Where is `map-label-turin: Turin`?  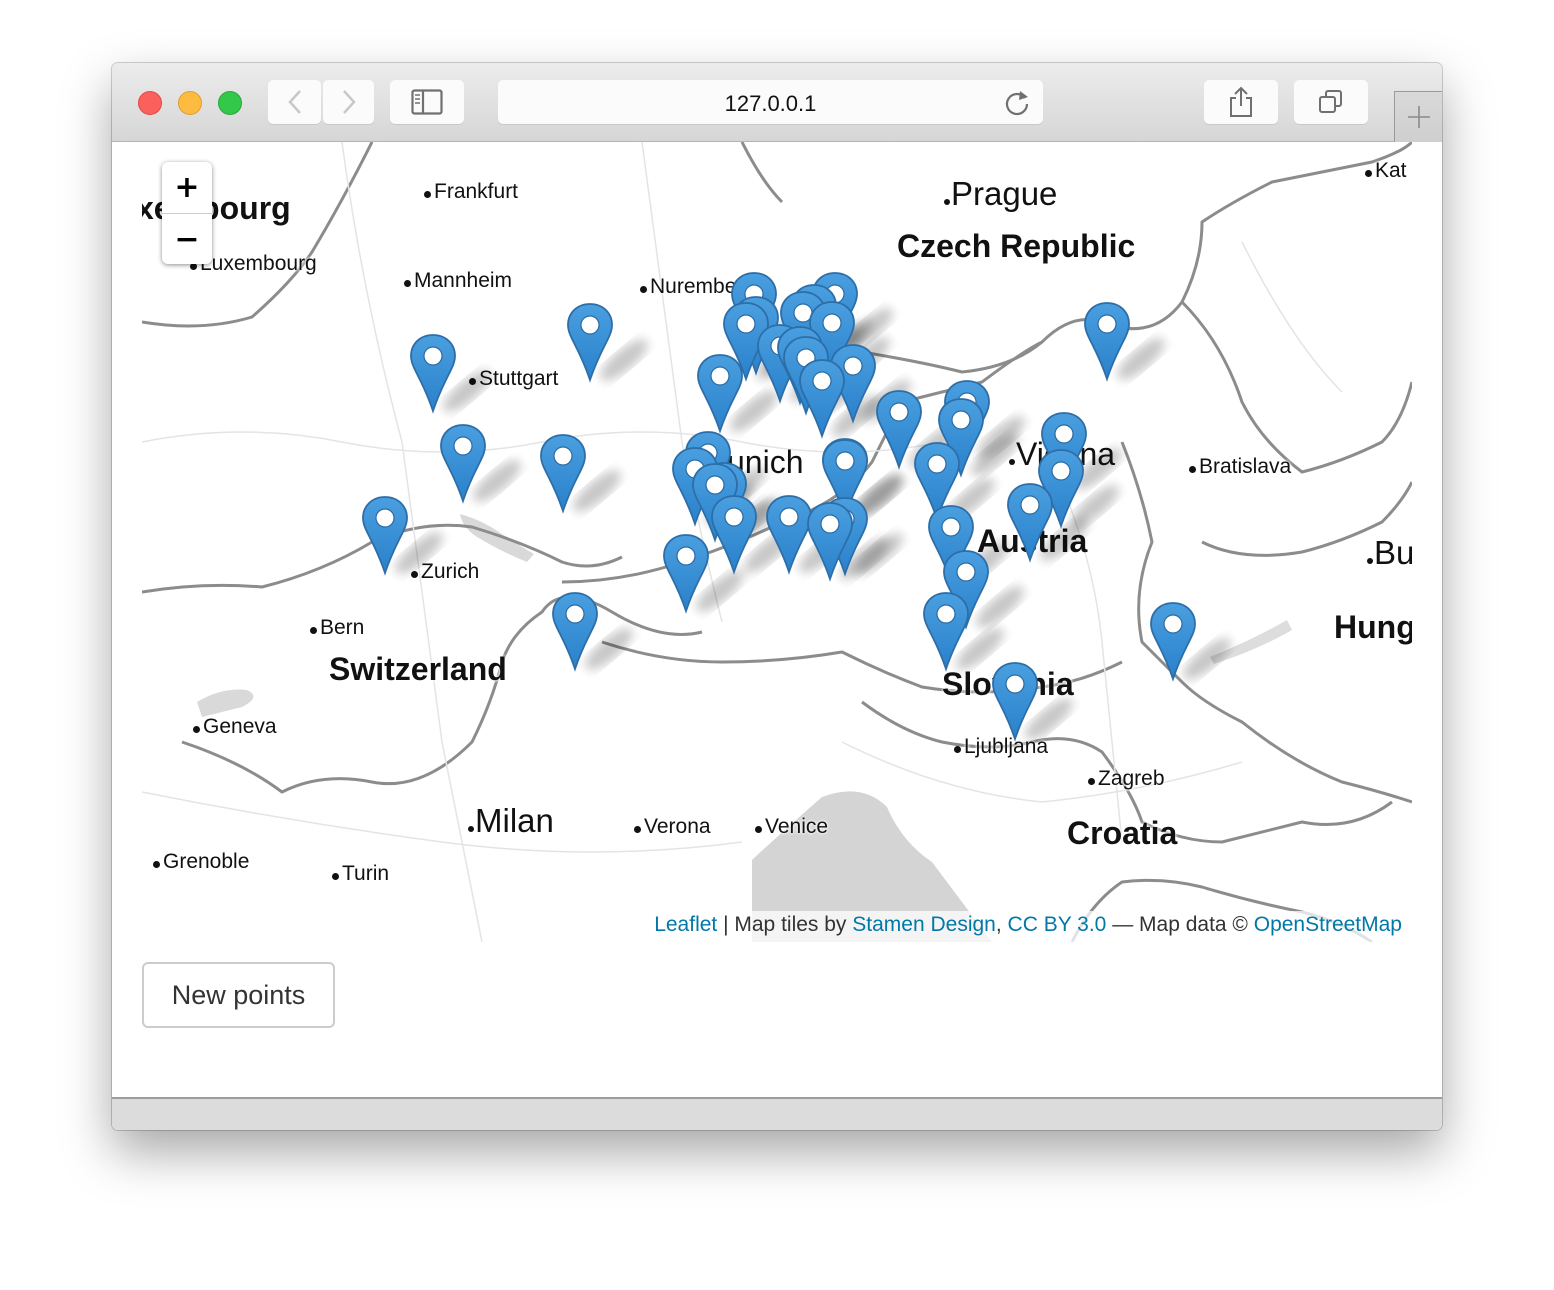
map-label-turin: Turin is located at coordinates (360, 874).